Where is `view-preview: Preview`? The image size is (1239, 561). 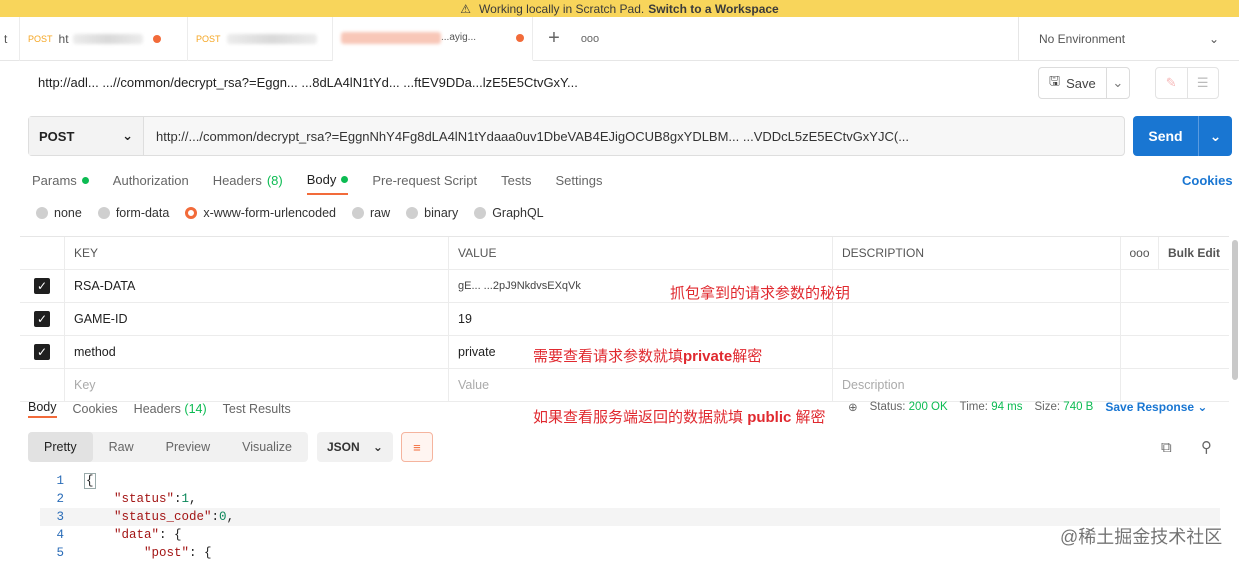
view-preview: Preview is located at coordinates (188, 447).